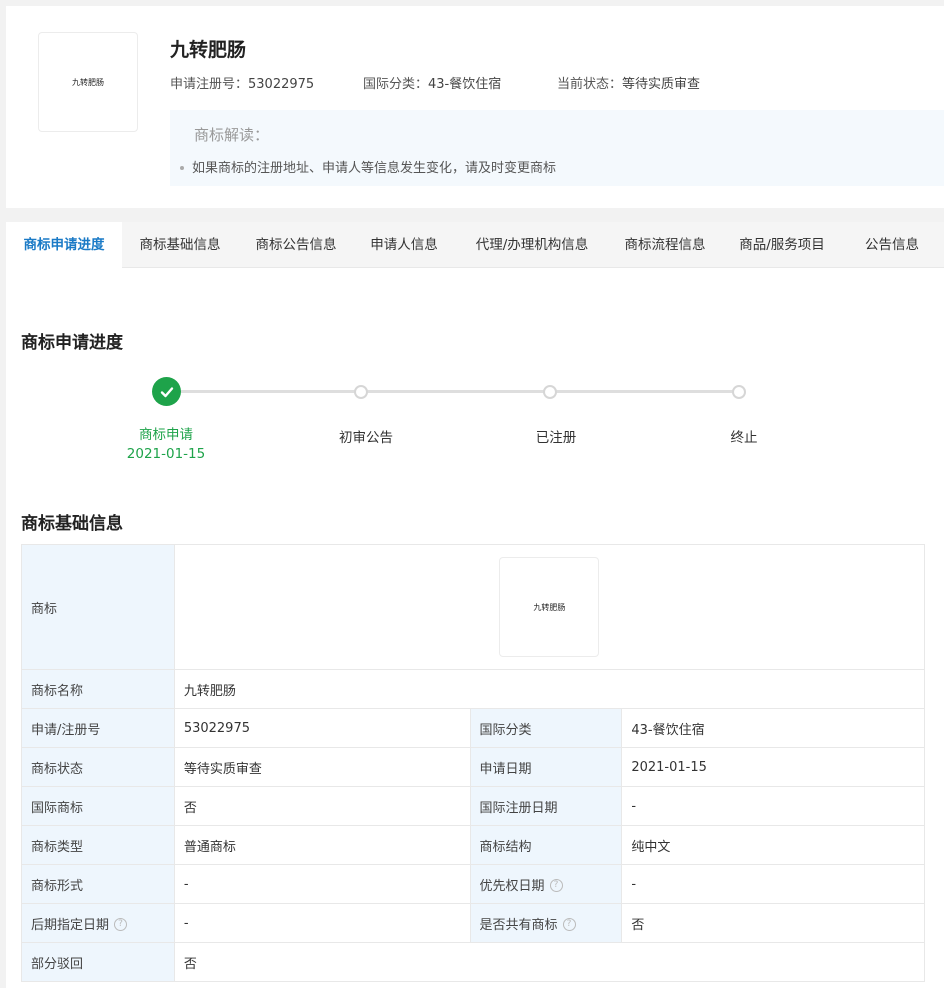 The width and height of the screenshot is (944, 988). I want to click on row-value: 53022975, so click(322, 728).